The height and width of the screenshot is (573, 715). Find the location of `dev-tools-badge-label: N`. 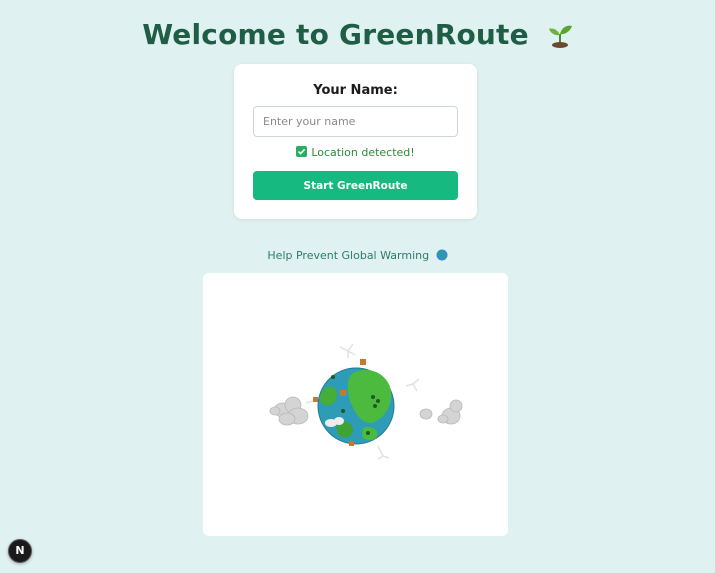

dev-tools-badge-label: N is located at coordinates (20, 550).